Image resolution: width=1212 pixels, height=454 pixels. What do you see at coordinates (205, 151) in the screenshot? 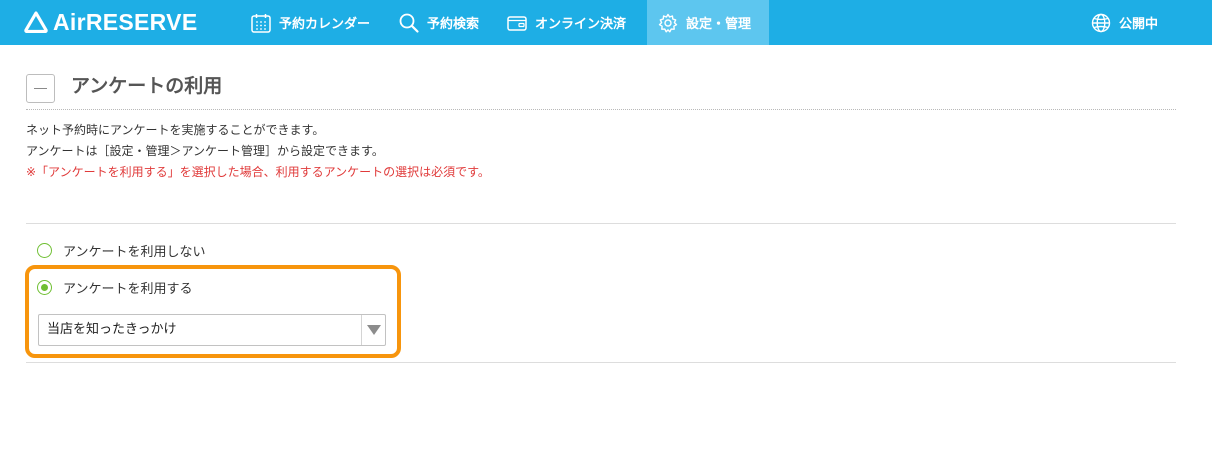
I see `description-line-2: アンケートは［設定・管理＞アンケート管理］から設定できます。` at bounding box center [205, 151].